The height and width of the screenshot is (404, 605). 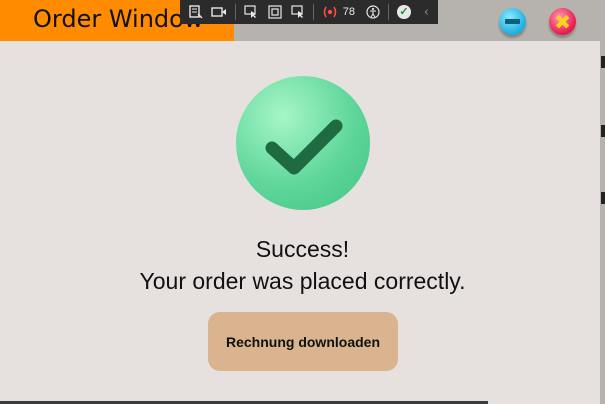 I want to click on checkmark-icon, so click(x=303, y=143).